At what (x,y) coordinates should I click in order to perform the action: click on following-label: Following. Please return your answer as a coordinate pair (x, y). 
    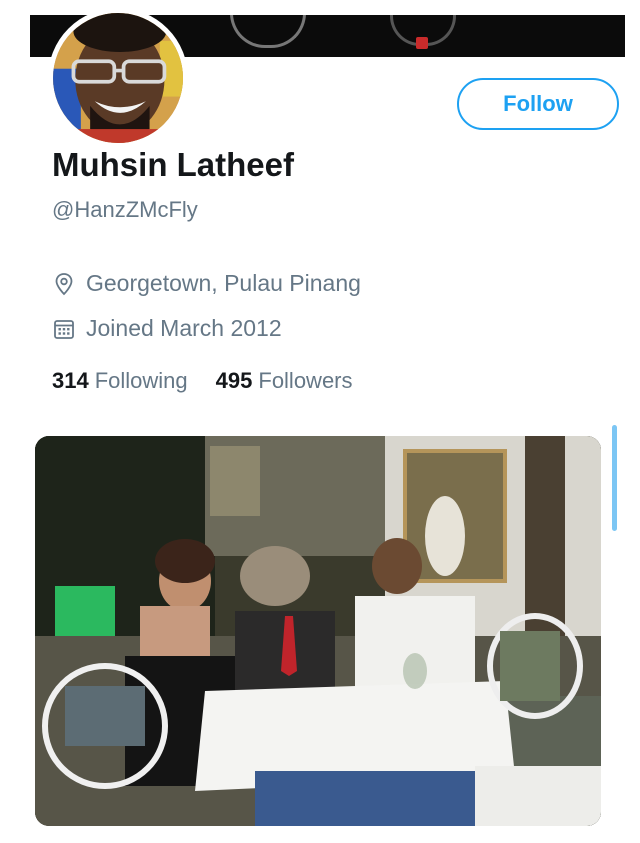
    Looking at the image, I should click on (141, 380).